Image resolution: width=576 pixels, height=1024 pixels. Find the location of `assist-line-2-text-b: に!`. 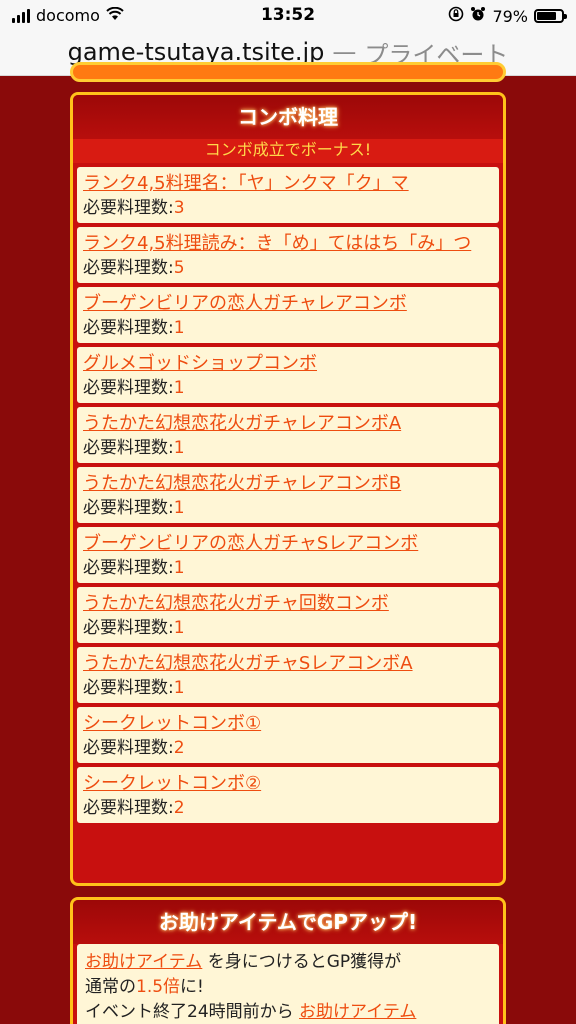

assist-line-2-text-b: に! is located at coordinates (192, 987).